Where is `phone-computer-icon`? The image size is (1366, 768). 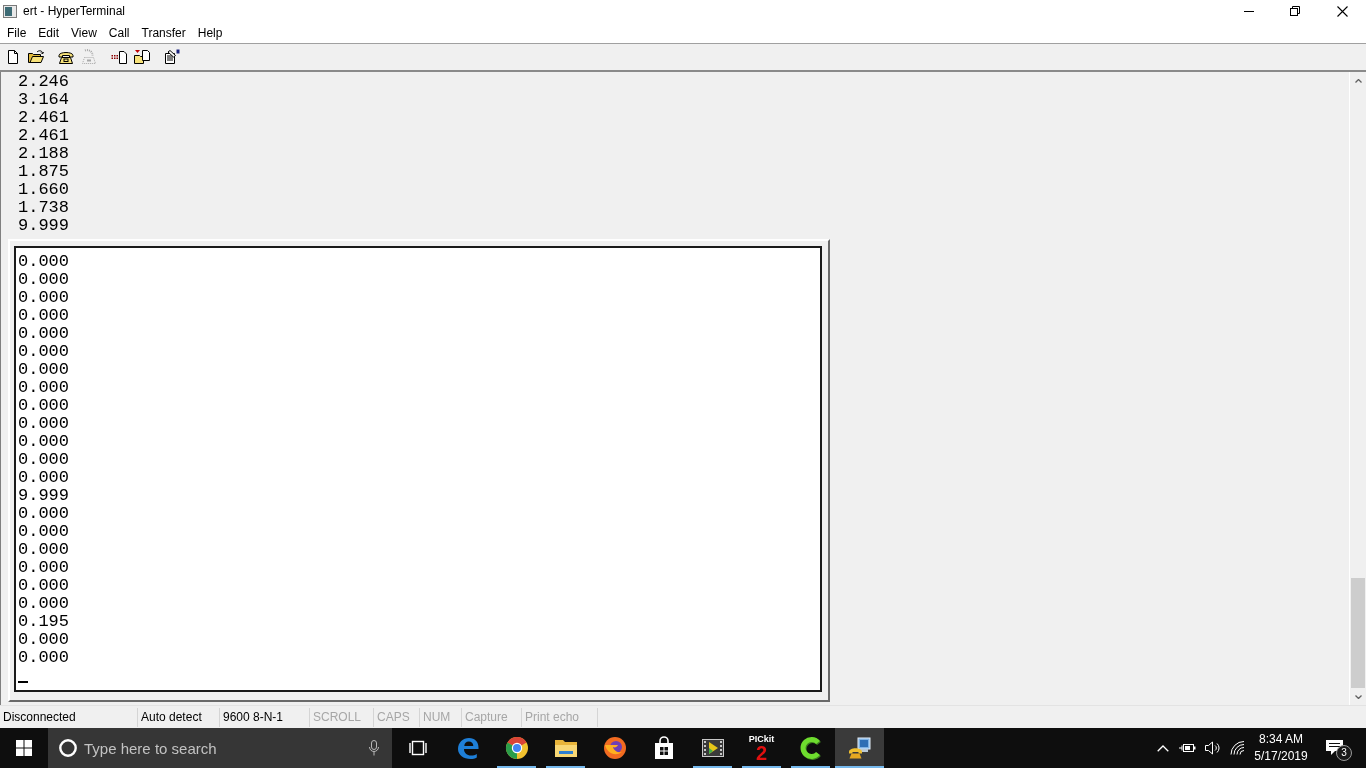 phone-computer-icon is located at coordinates (859, 748).